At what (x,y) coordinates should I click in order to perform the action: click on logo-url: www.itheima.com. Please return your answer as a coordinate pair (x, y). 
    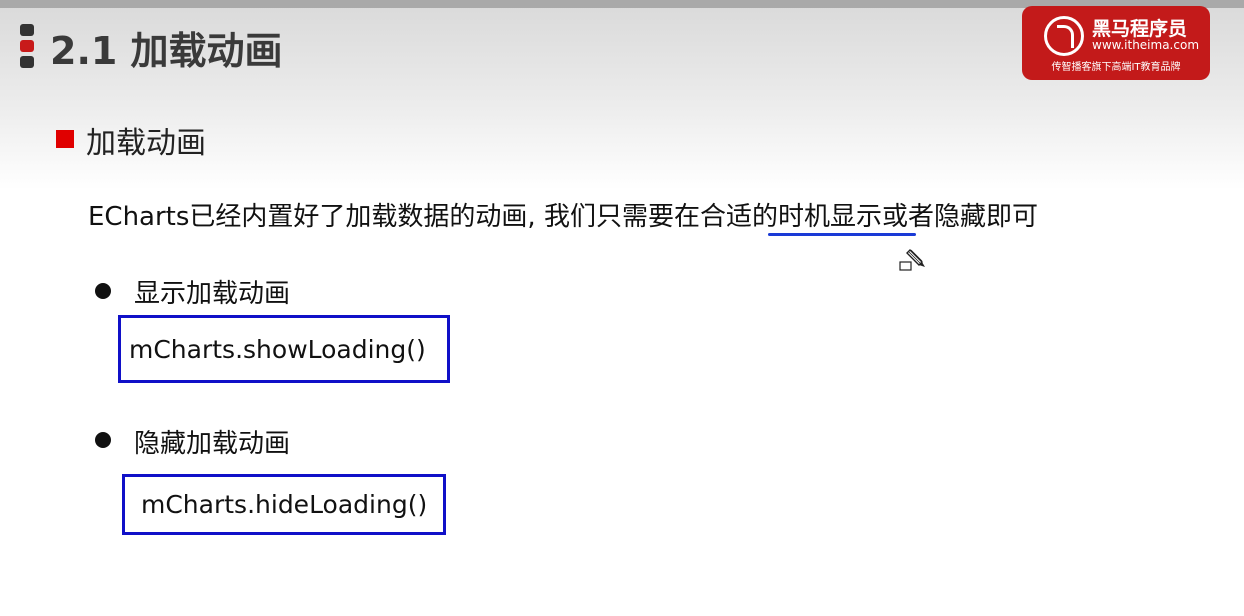
    Looking at the image, I should click on (1146, 45).